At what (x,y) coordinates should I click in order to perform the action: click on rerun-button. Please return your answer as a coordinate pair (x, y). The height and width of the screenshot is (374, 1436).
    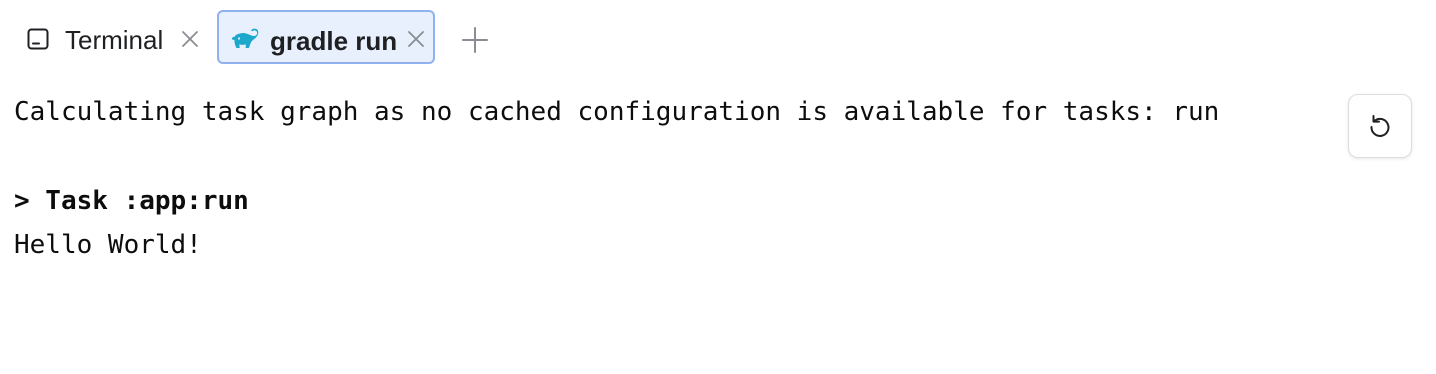
    Looking at the image, I should click on (1380, 126).